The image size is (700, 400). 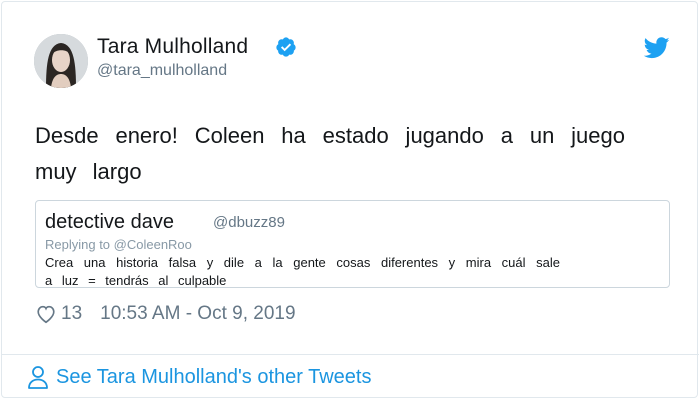 I want to click on see-other-tweets-link: See Tara Mulholland's other Tweets, so click(x=199, y=377).